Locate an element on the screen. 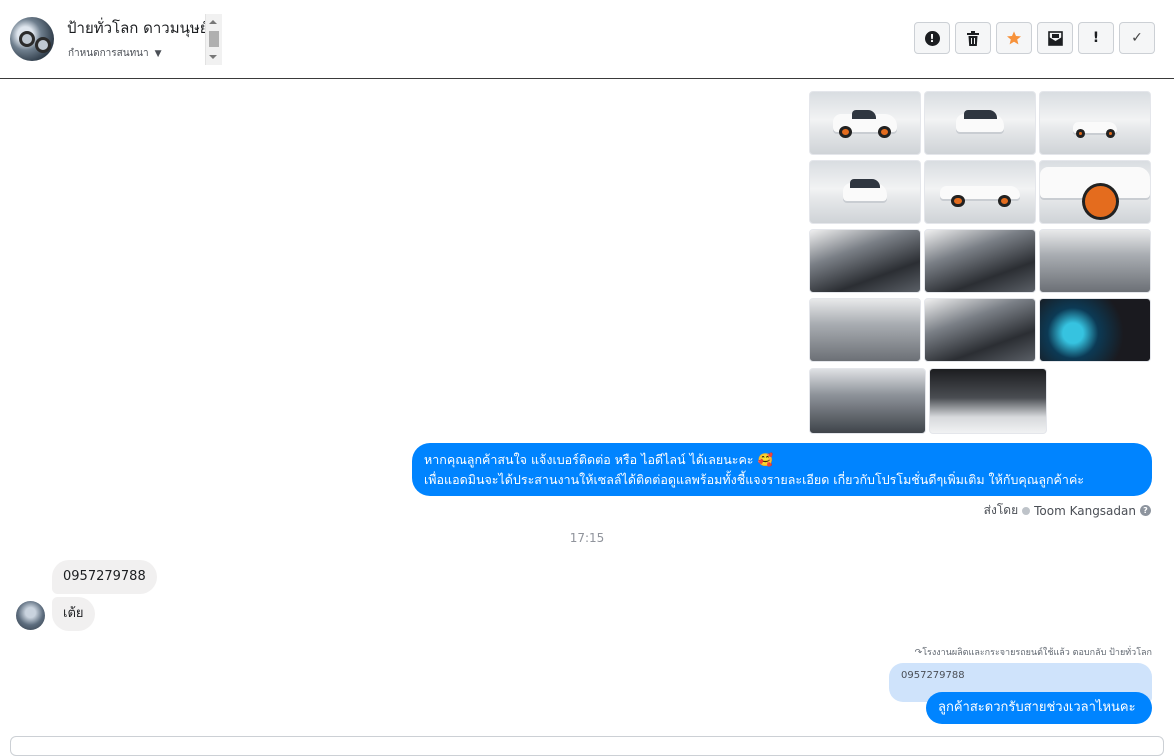  incoming-message: เต้ย is located at coordinates (73, 614).